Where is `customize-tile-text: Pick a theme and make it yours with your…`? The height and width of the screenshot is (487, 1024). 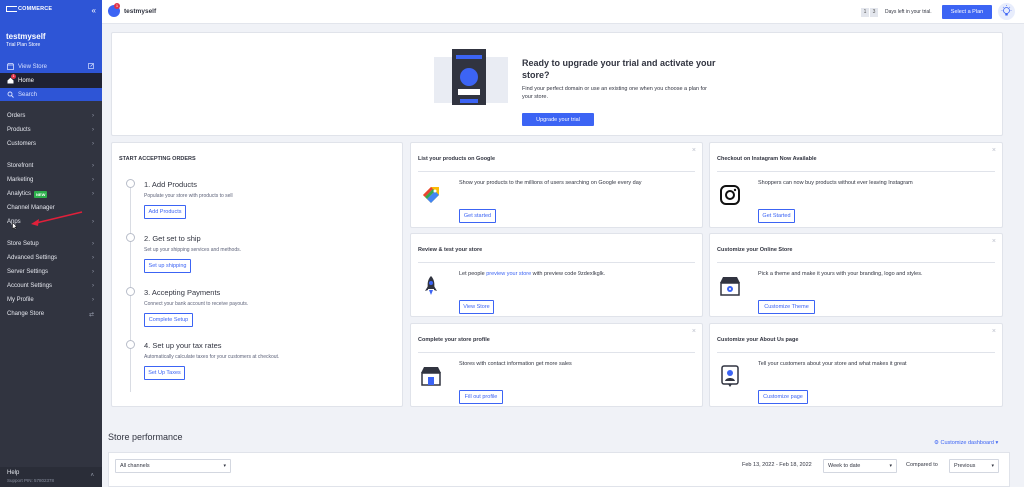 customize-tile-text: Pick a theme and make it yours with your… is located at coordinates (840, 274).